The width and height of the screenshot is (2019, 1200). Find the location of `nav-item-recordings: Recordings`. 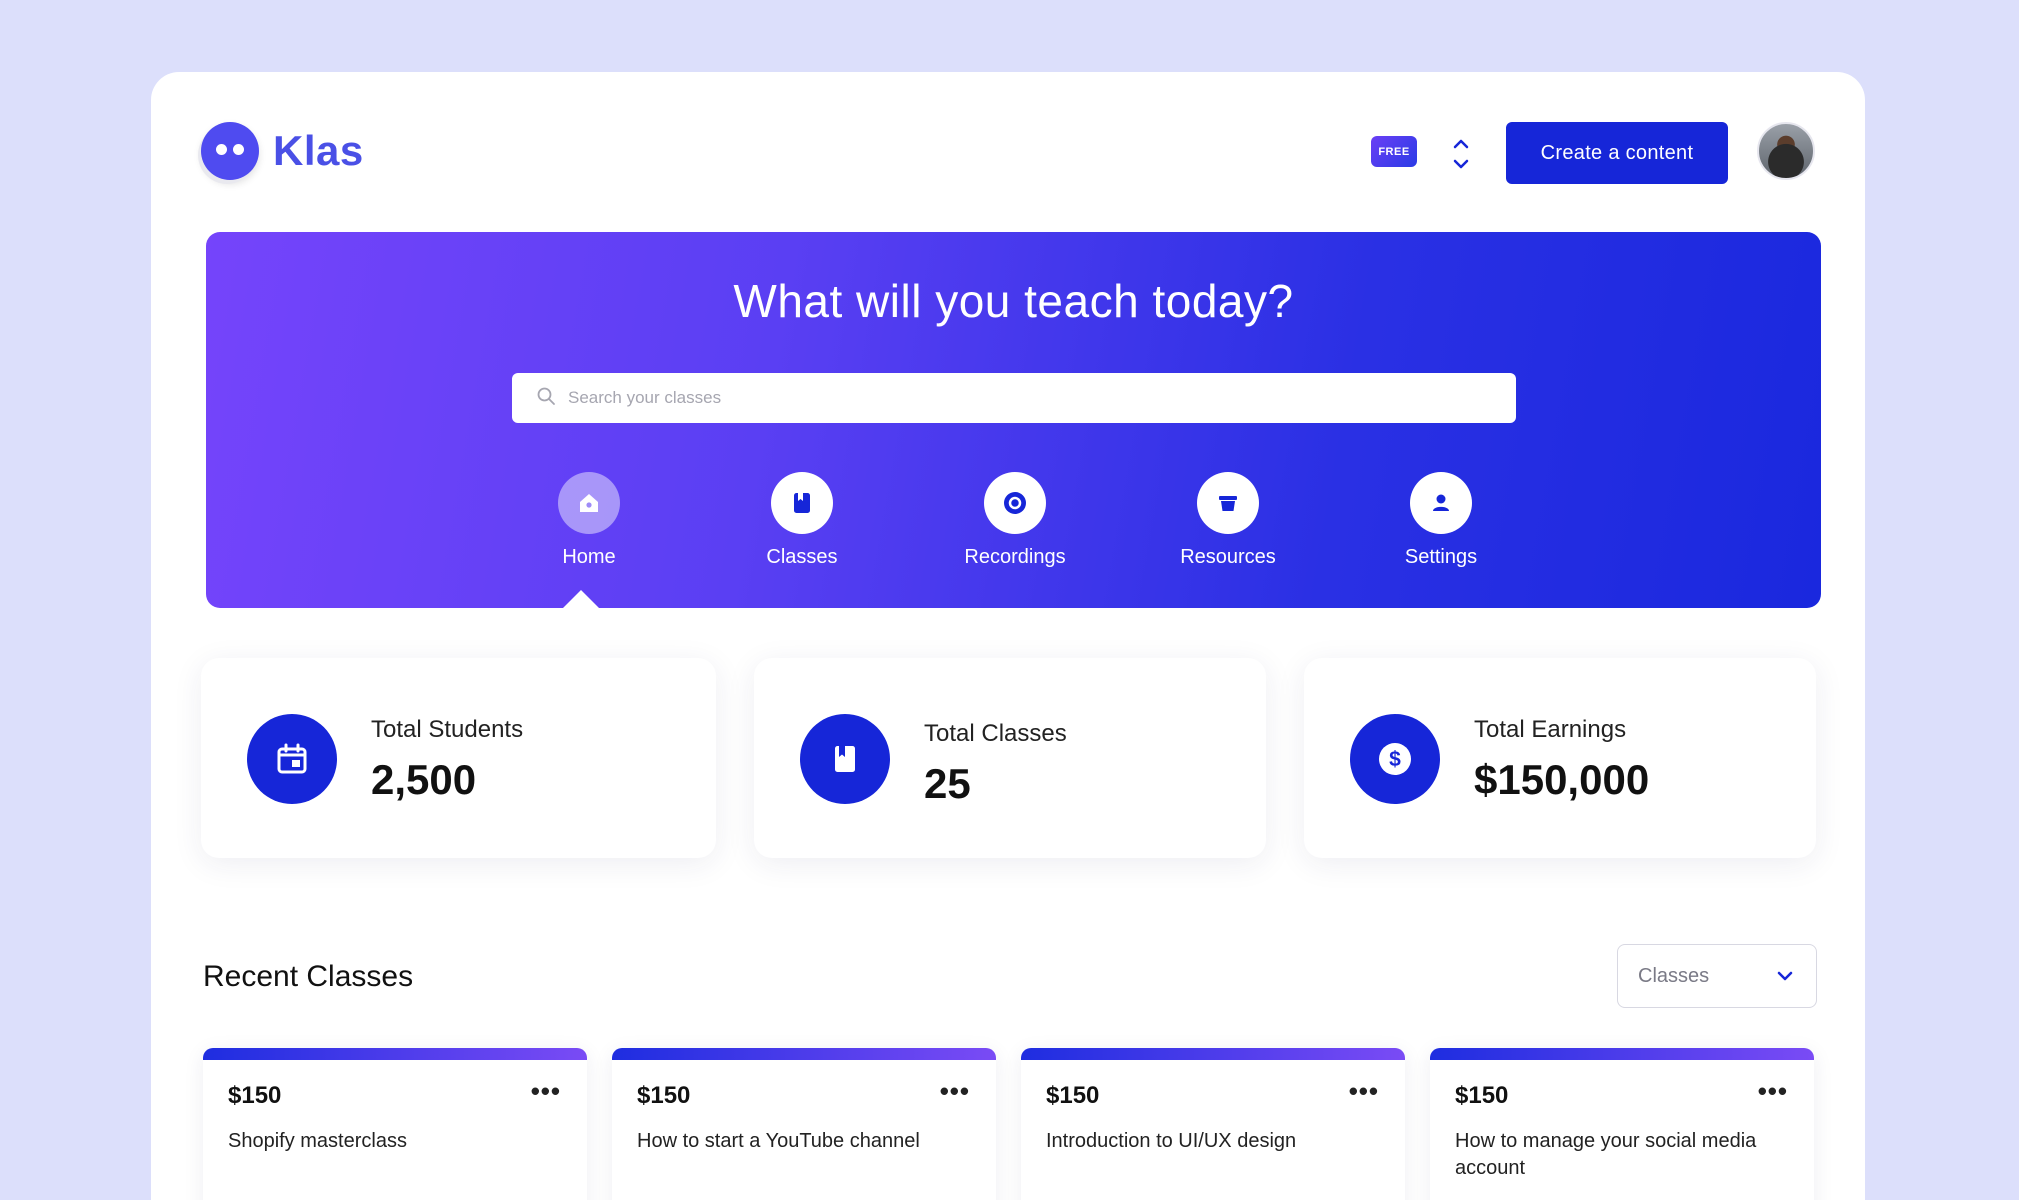

nav-item-recordings: Recordings is located at coordinates (1015, 520).